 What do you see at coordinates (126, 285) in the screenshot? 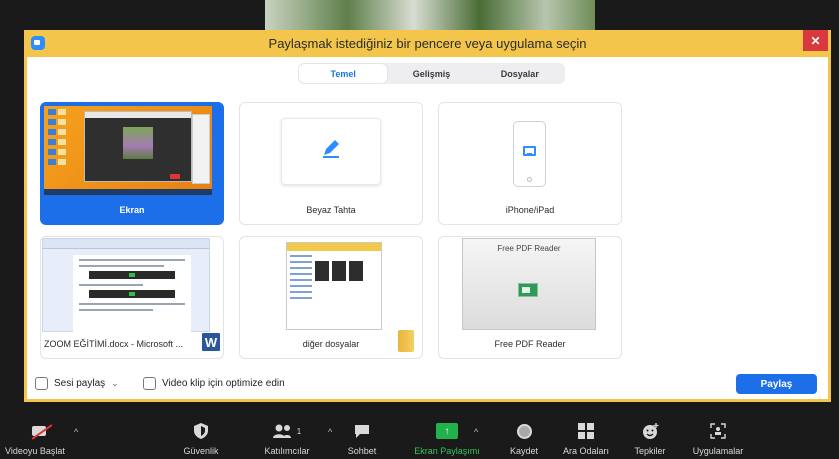
I see `word-window-thumbnail` at bounding box center [126, 285].